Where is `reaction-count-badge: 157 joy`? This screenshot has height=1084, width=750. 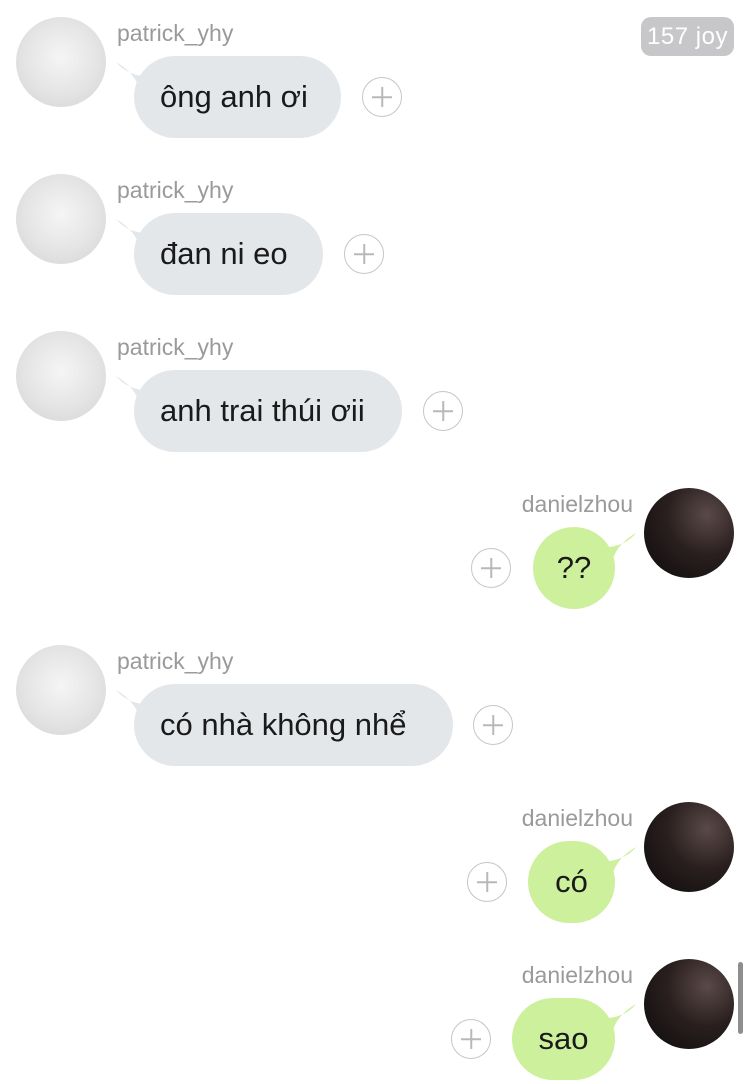 reaction-count-badge: 157 joy is located at coordinates (687, 36).